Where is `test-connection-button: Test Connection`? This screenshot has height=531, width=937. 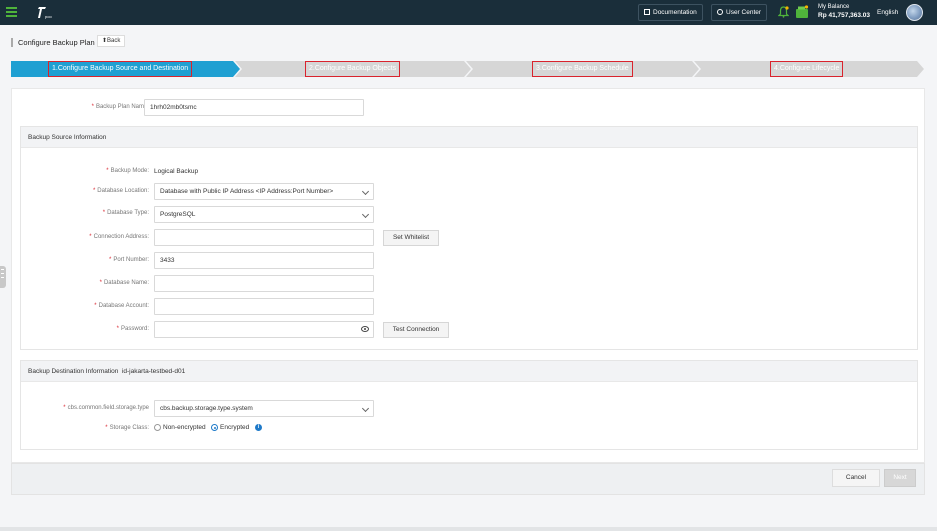
test-connection-button: Test Connection is located at coordinates (416, 330).